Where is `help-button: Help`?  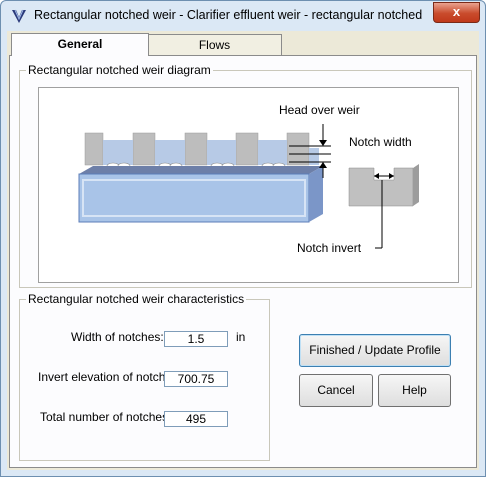
help-button: Help is located at coordinates (414, 390).